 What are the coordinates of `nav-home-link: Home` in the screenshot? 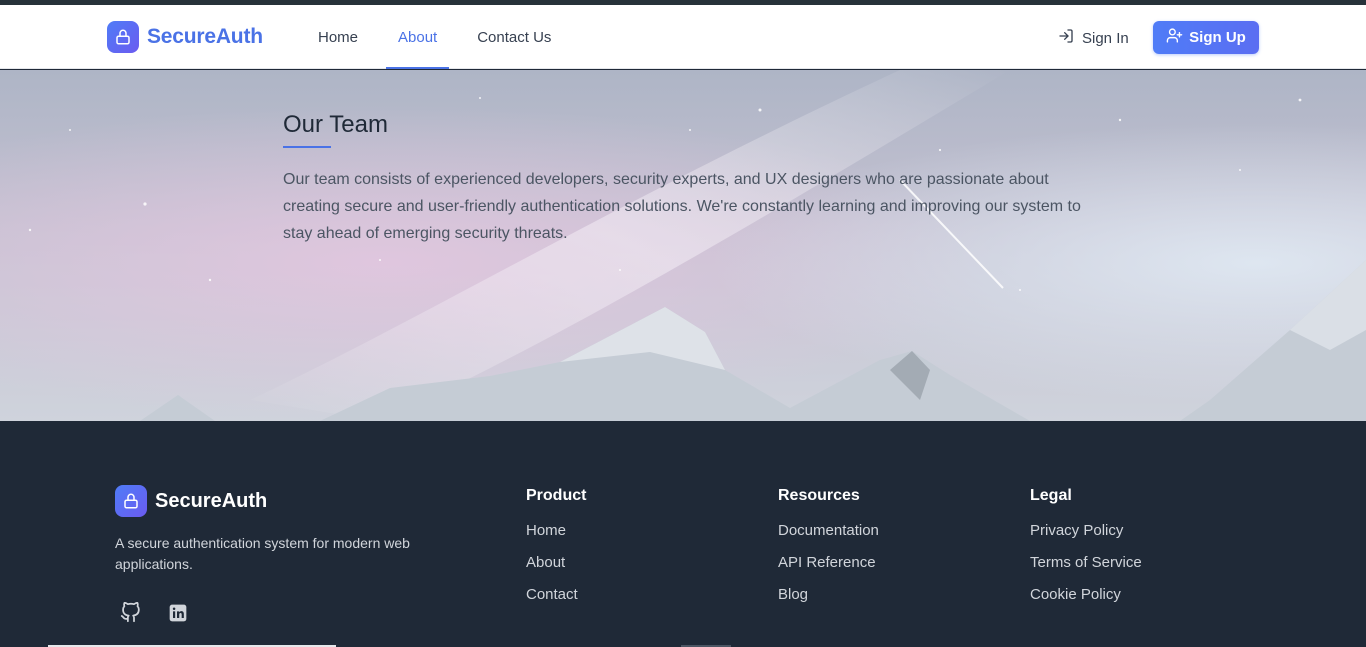 It's located at (338, 37).